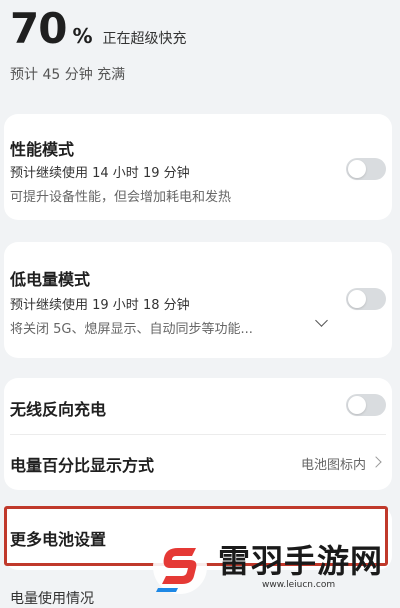 This screenshot has height=608, width=400. Describe the element at coordinates (376, 462) in the screenshot. I see `chevron-right-icon` at that location.